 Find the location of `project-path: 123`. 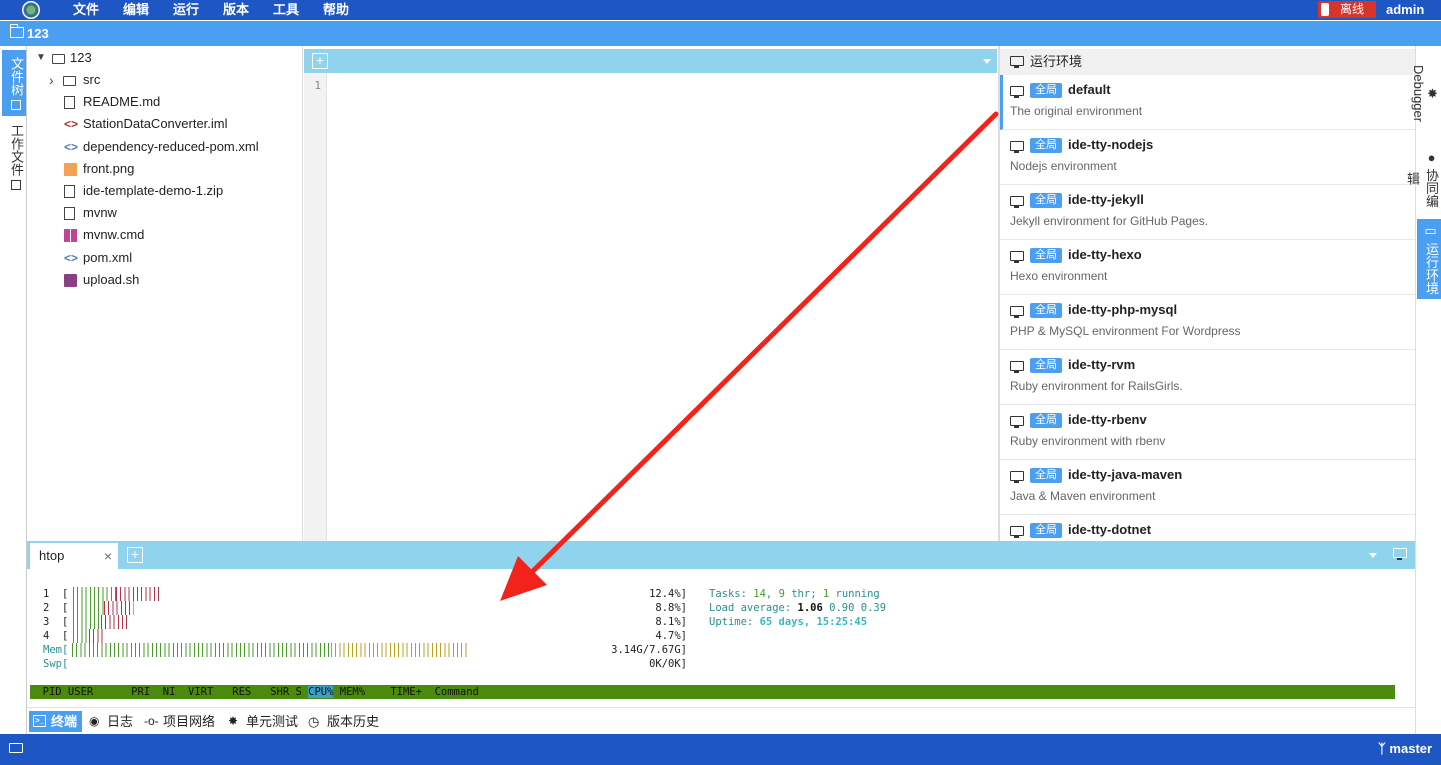

project-path: 123 is located at coordinates (38, 33).